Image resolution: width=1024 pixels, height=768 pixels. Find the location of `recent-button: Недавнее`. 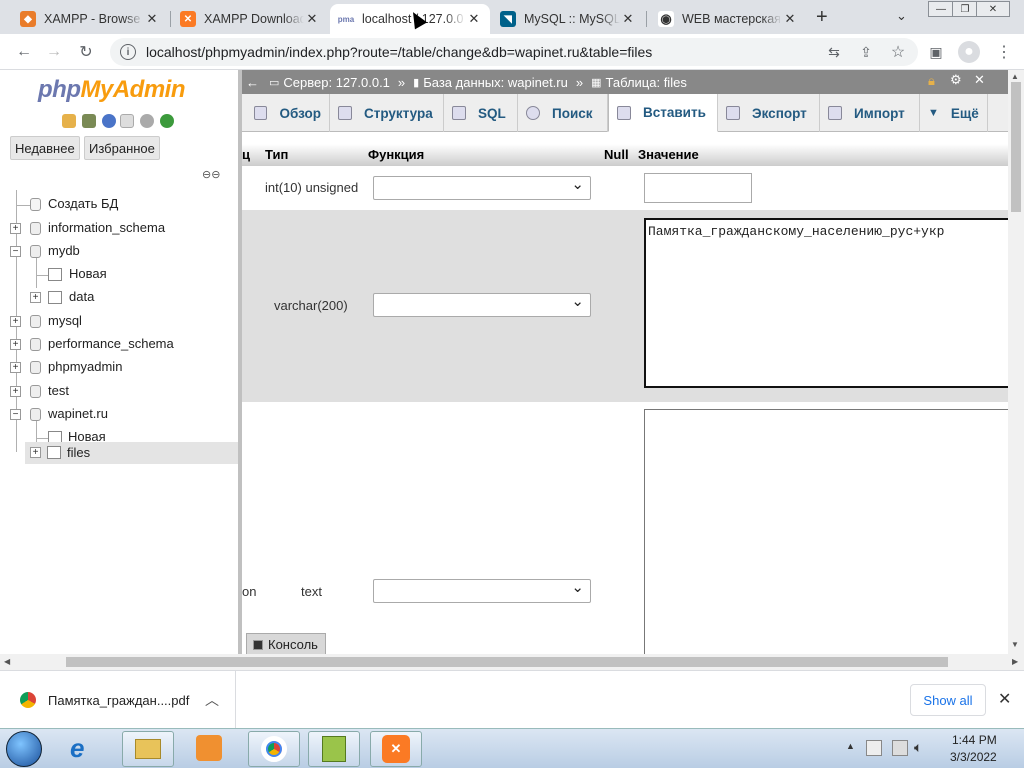

recent-button: Недавнее is located at coordinates (45, 148).